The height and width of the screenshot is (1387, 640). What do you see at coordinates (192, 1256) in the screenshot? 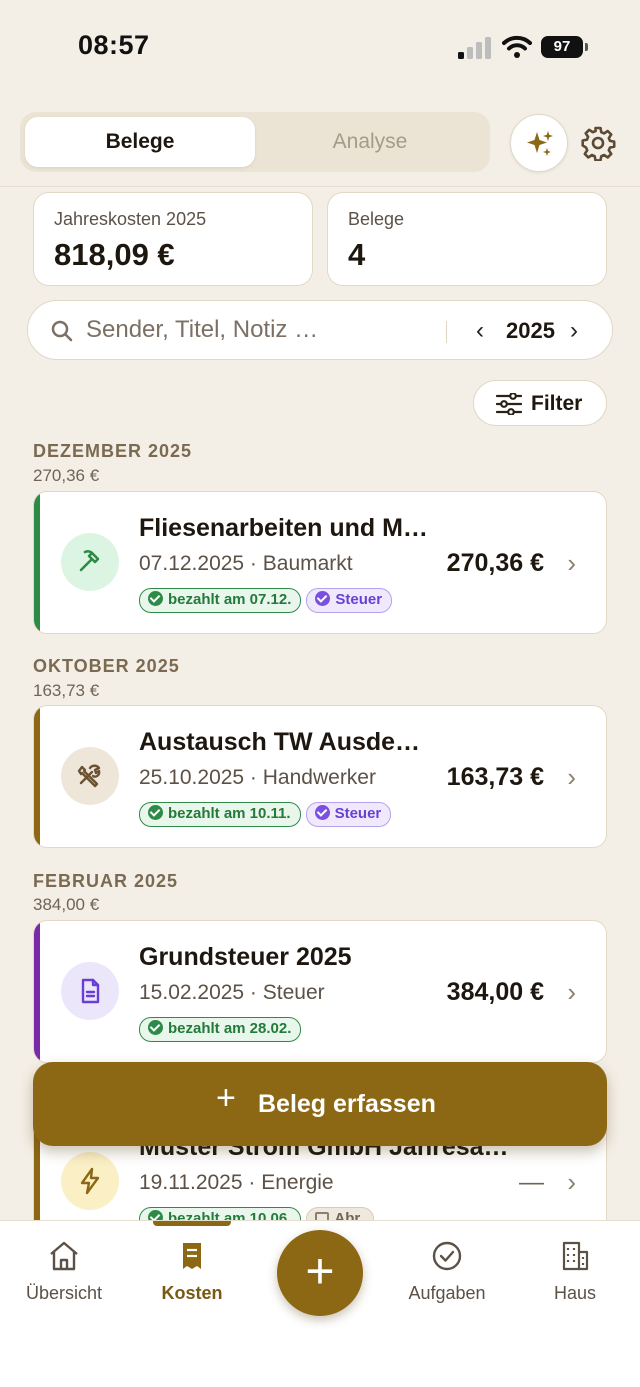
I see `receipt-icon` at bounding box center [192, 1256].